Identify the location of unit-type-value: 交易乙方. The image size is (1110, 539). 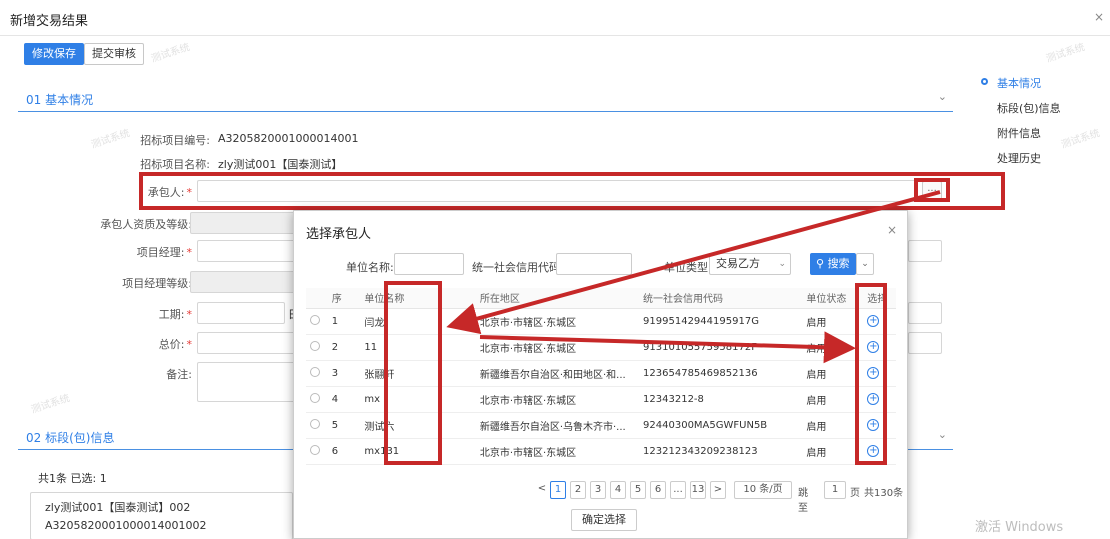
(738, 263).